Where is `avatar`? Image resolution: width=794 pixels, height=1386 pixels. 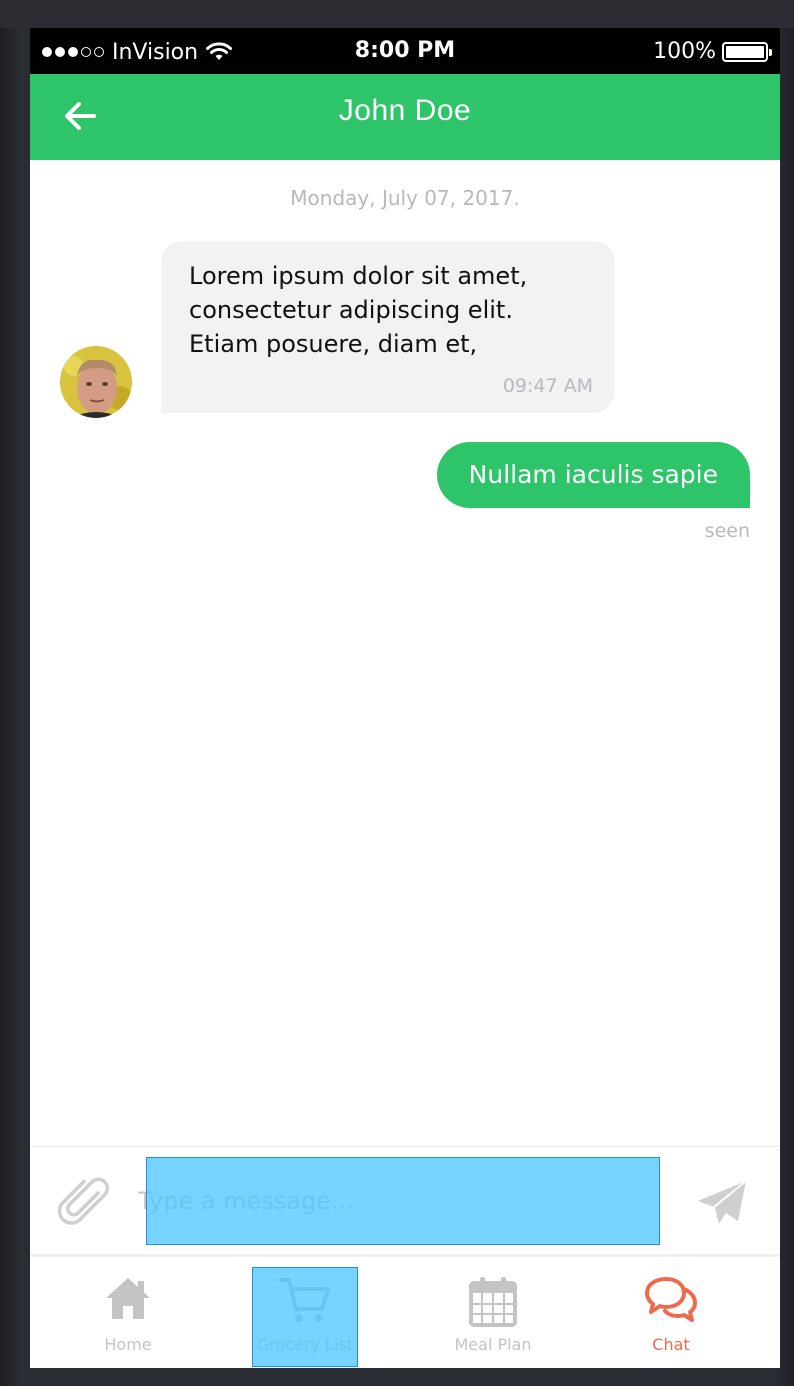
avatar is located at coordinates (96, 382).